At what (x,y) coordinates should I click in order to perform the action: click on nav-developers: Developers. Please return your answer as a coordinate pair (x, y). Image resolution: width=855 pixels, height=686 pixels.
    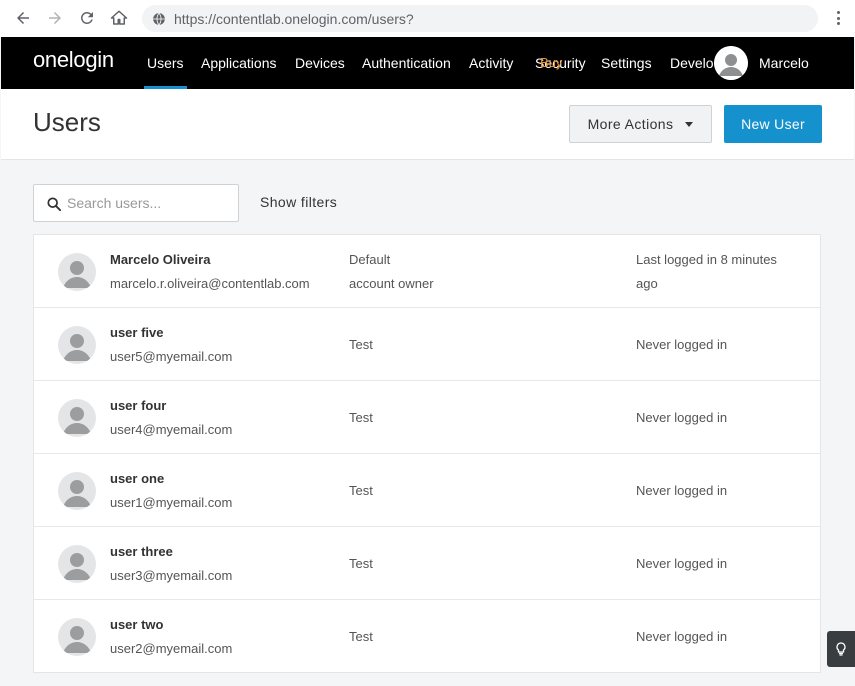
    Looking at the image, I should click on (692, 63).